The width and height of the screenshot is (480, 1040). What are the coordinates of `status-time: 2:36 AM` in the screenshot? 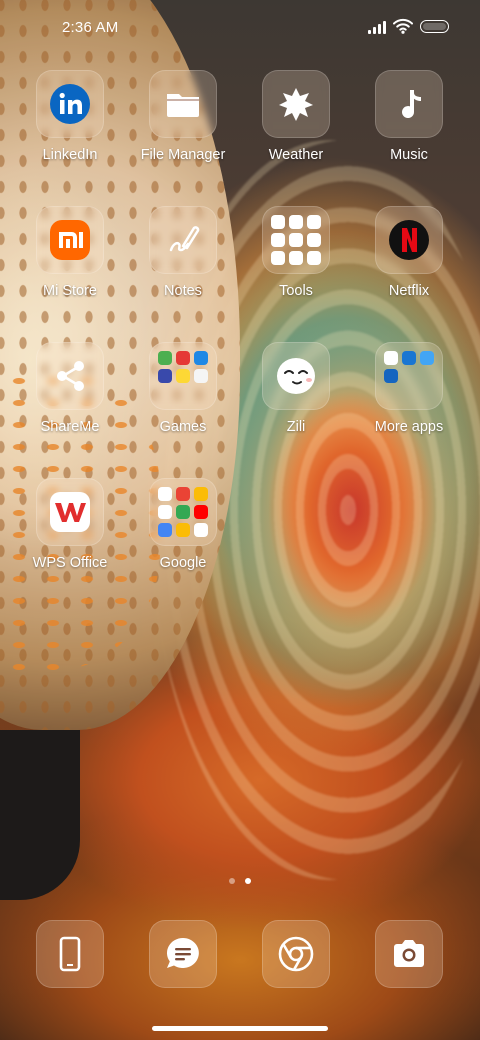 It's located at (90, 27).